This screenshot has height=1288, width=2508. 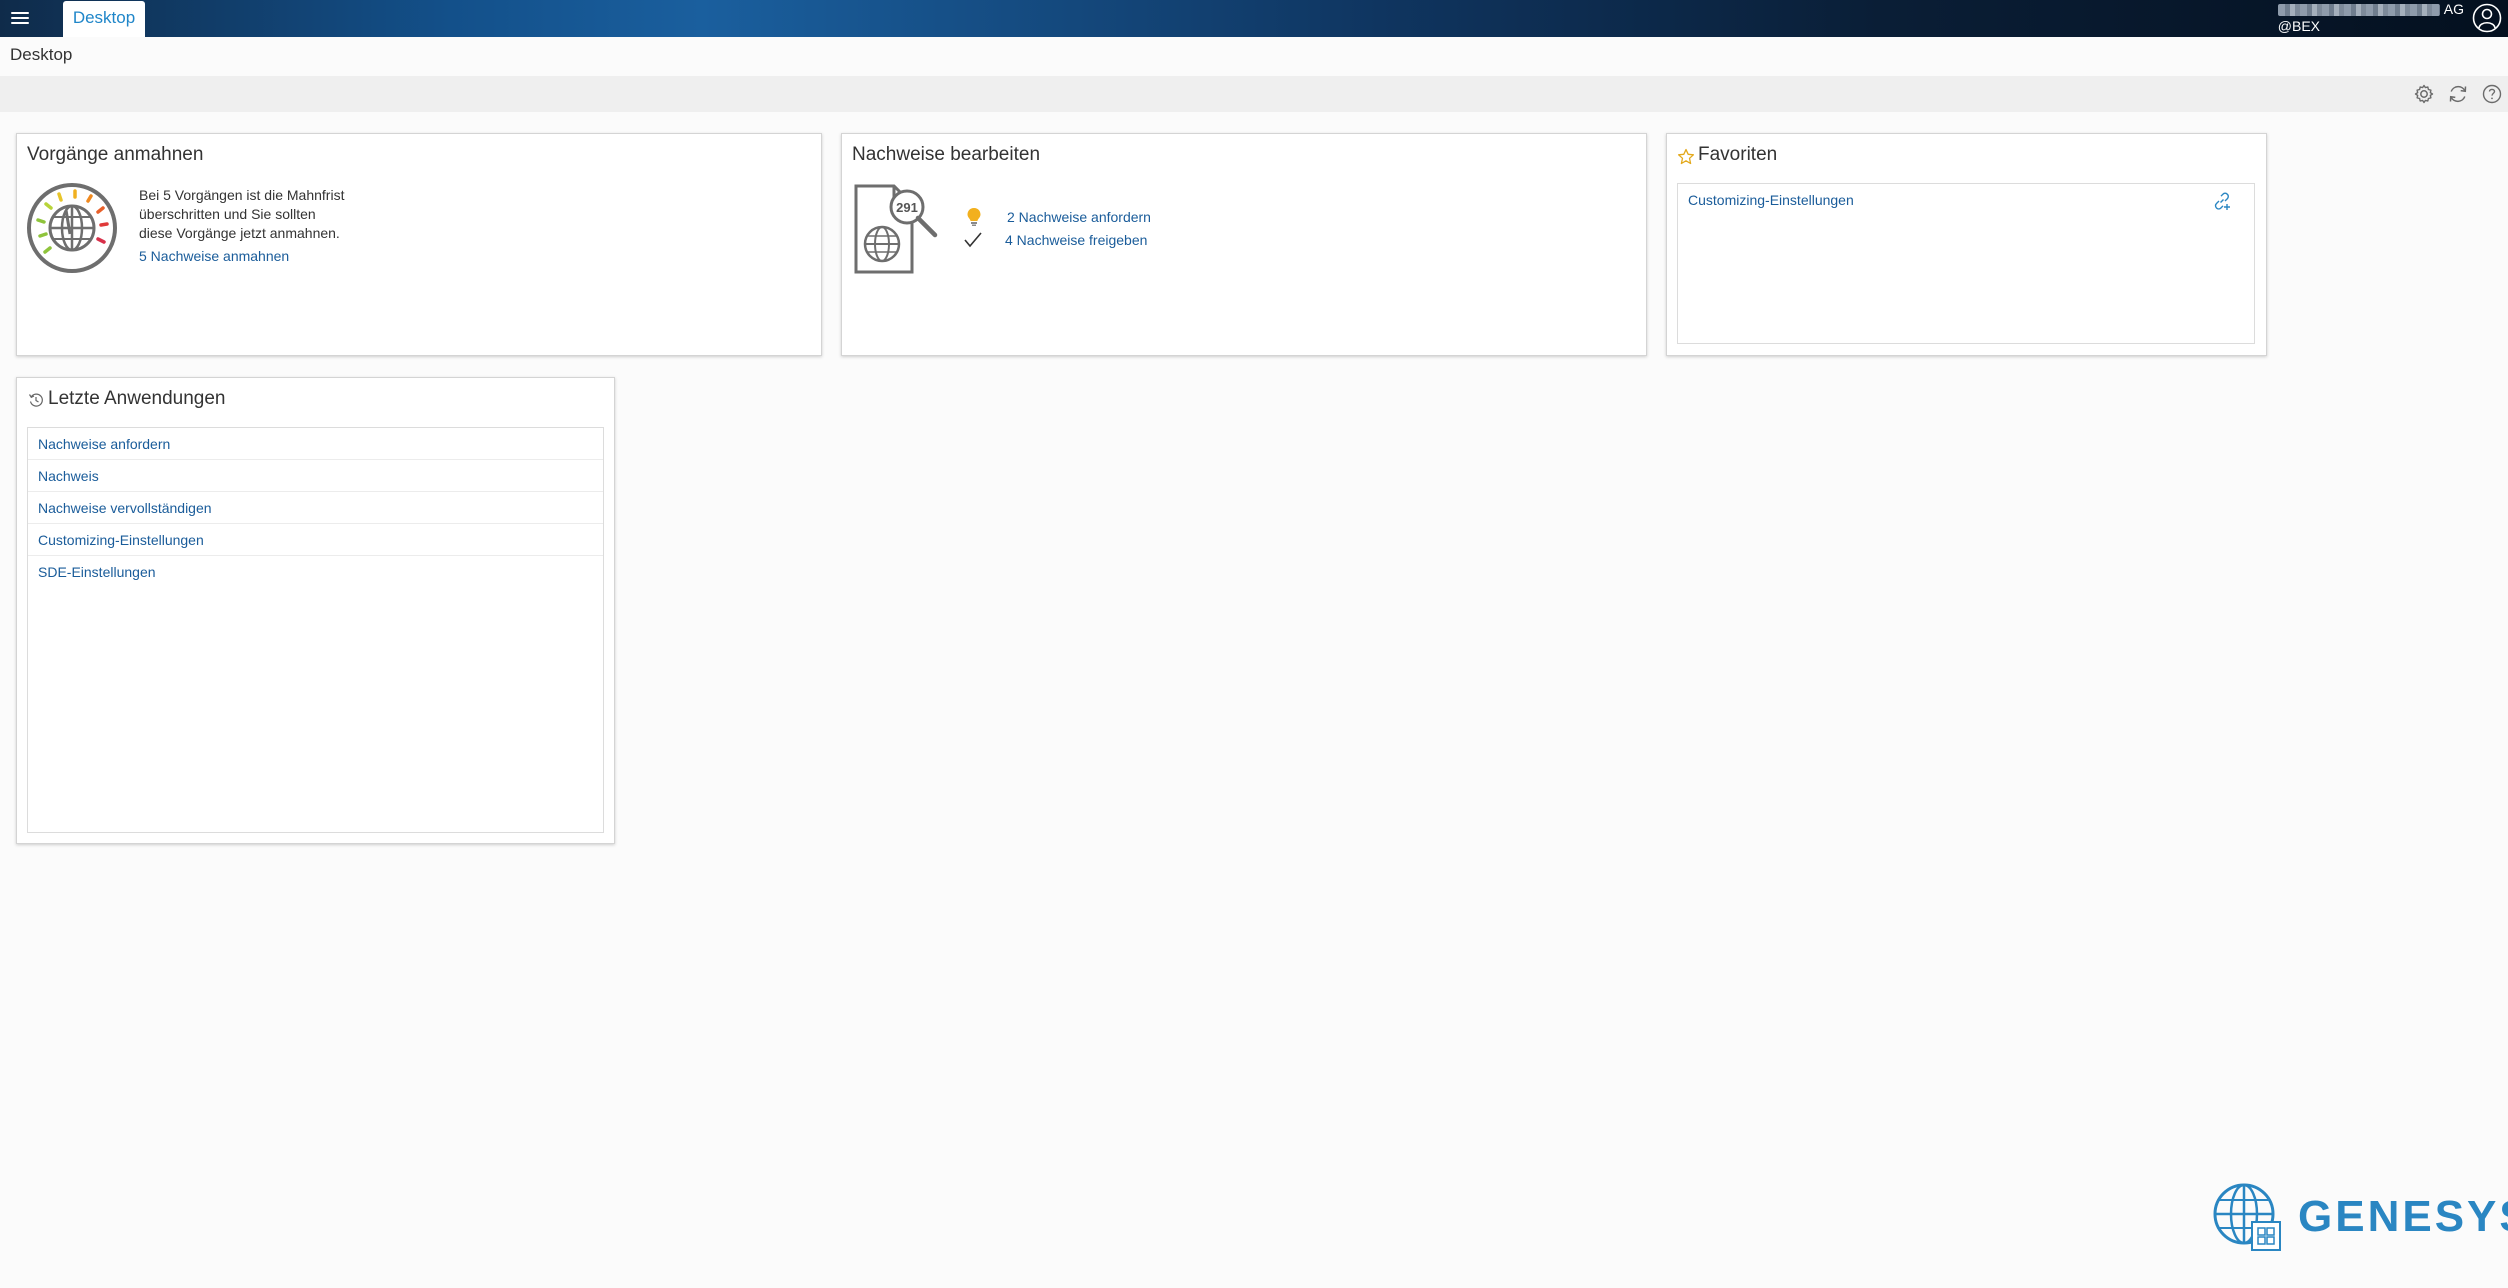 What do you see at coordinates (68, 476) in the screenshot?
I see `recent-app-link: Nachweis` at bounding box center [68, 476].